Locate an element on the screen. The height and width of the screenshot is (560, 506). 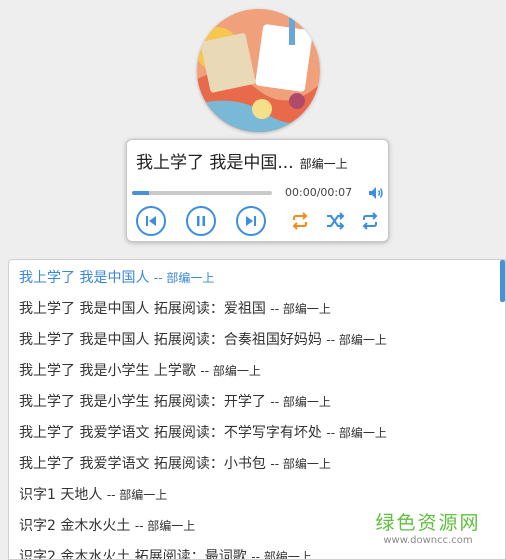
next-button is located at coordinates (251, 221).